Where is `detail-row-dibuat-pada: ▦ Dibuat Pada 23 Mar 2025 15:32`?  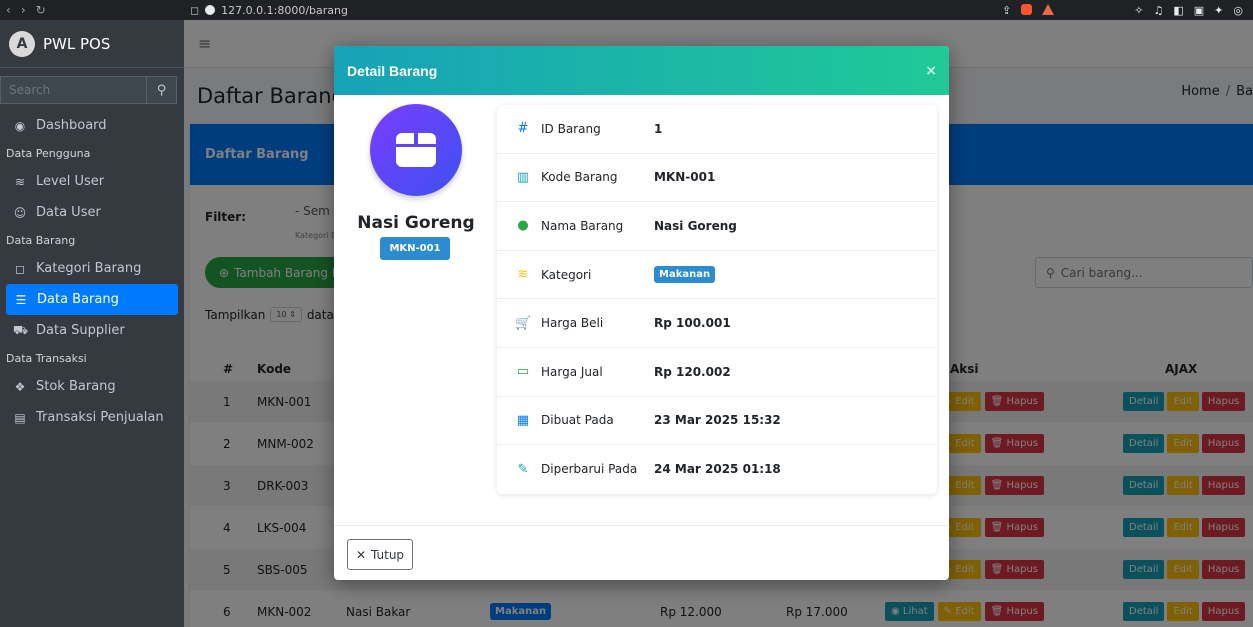 detail-row-dibuat-pada: ▦ Dibuat Pada 23 Mar 2025 15:32 is located at coordinates (717, 421).